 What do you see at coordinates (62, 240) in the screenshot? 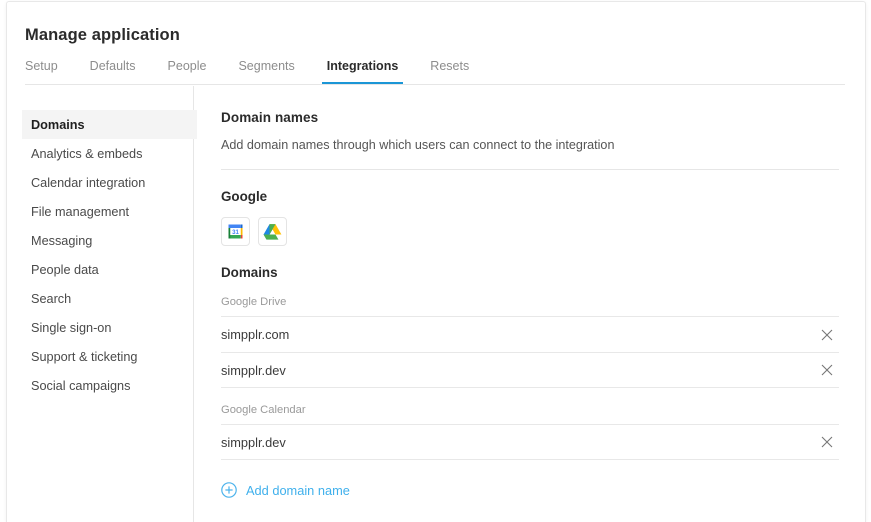
I see `sidebar-item-label: Messaging` at bounding box center [62, 240].